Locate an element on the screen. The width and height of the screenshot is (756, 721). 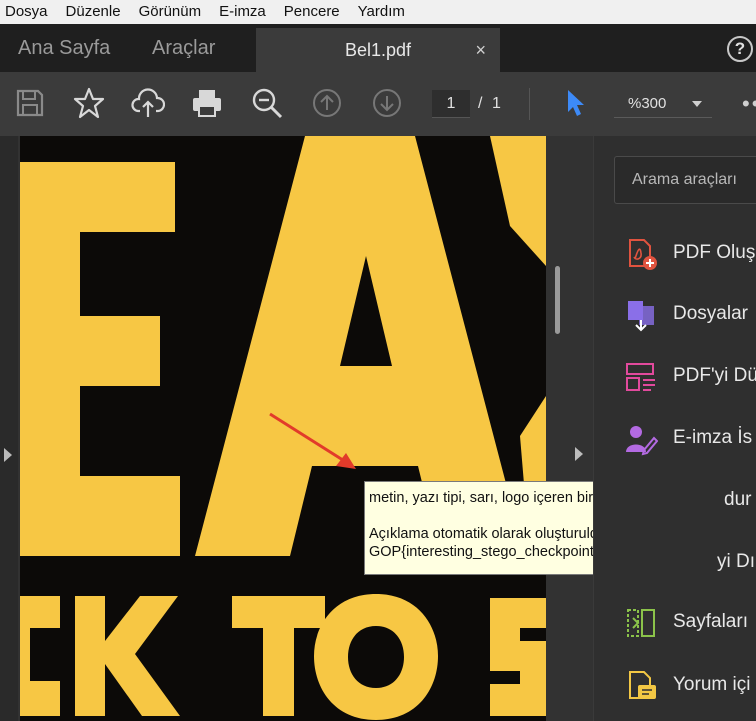
tool-combine-files: Dosyalar is located at coordinates (690, 314).